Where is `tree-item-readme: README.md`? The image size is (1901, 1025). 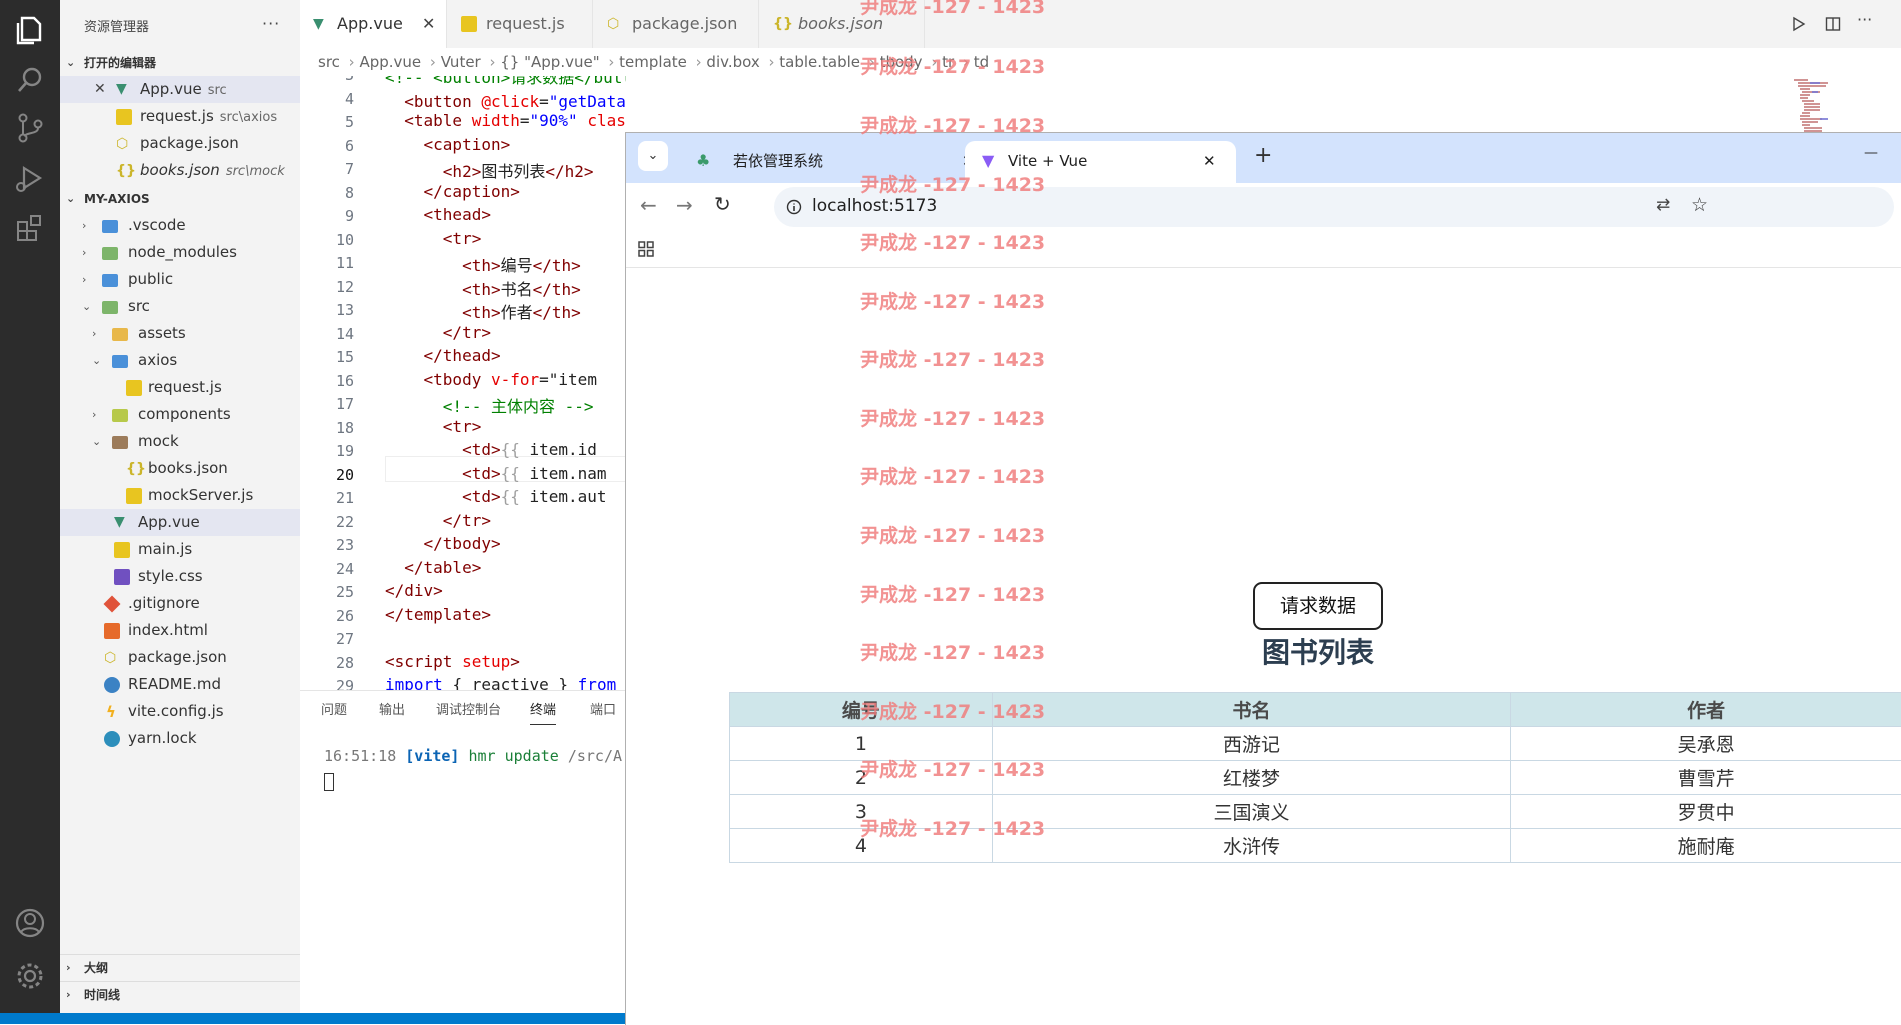 tree-item-readme: README.md is located at coordinates (180, 684).